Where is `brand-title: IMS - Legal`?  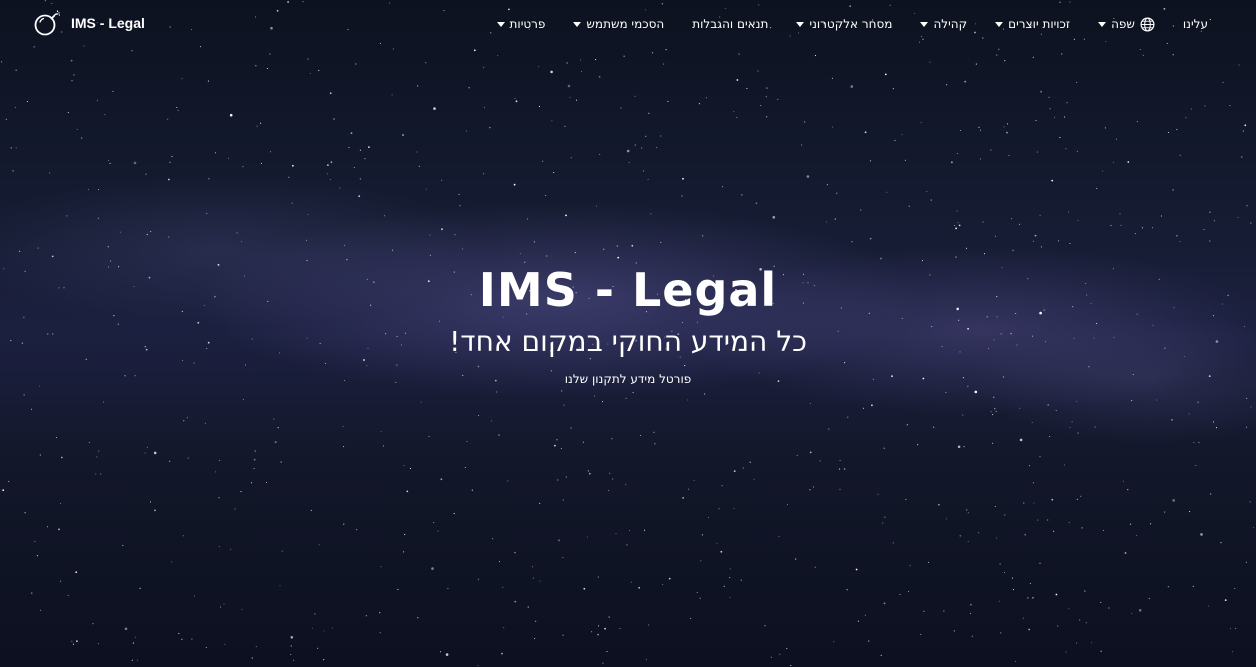 brand-title: IMS - Legal is located at coordinates (108, 23).